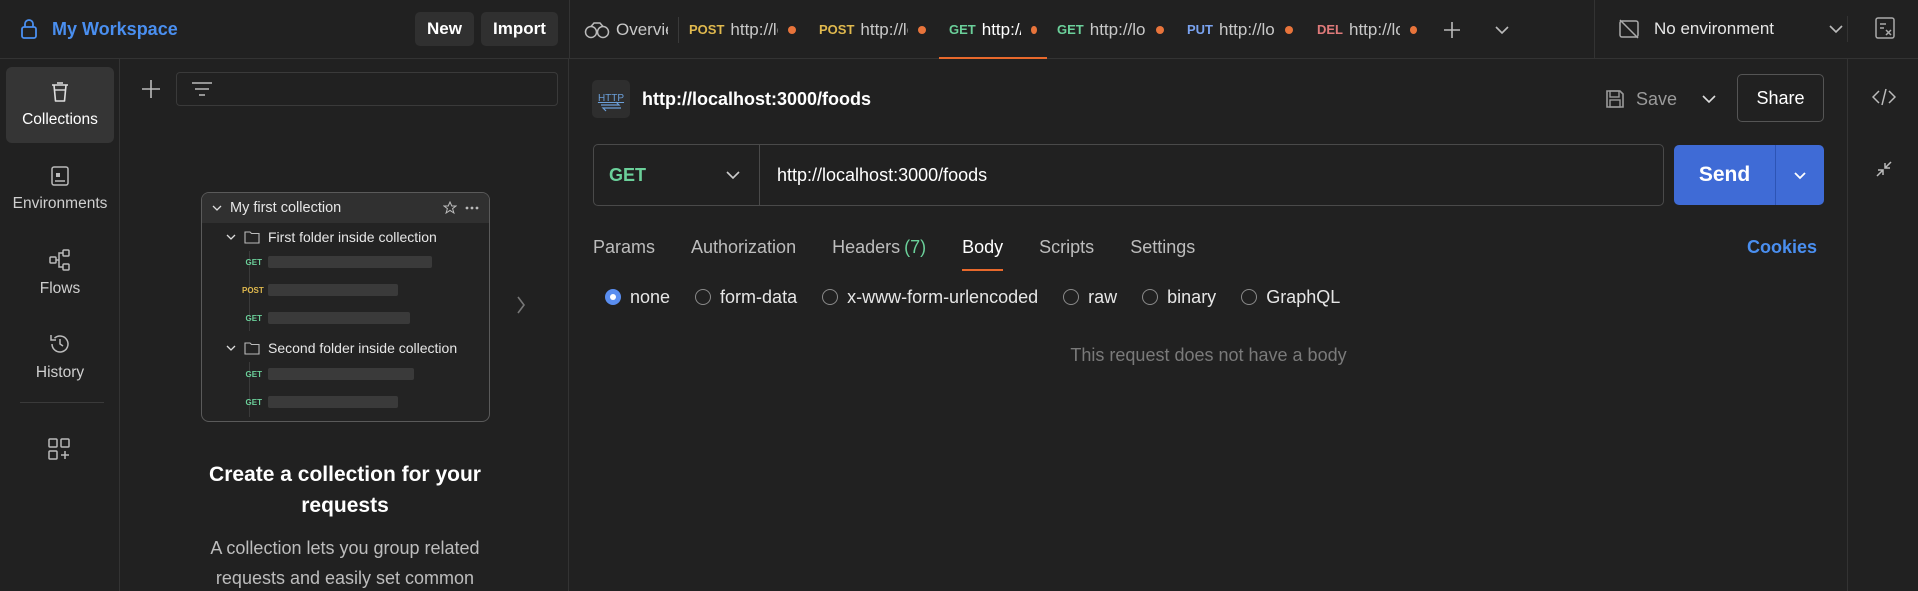 Image resolution: width=1918 pixels, height=591 pixels. What do you see at coordinates (202, 89) in the screenshot?
I see `filter-icon` at bounding box center [202, 89].